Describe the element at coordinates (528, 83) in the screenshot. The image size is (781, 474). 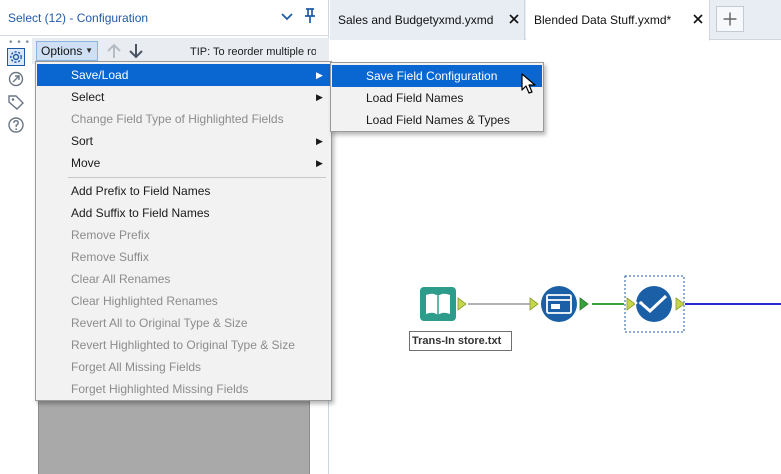
I see `mouse-cursor-icon` at that location.